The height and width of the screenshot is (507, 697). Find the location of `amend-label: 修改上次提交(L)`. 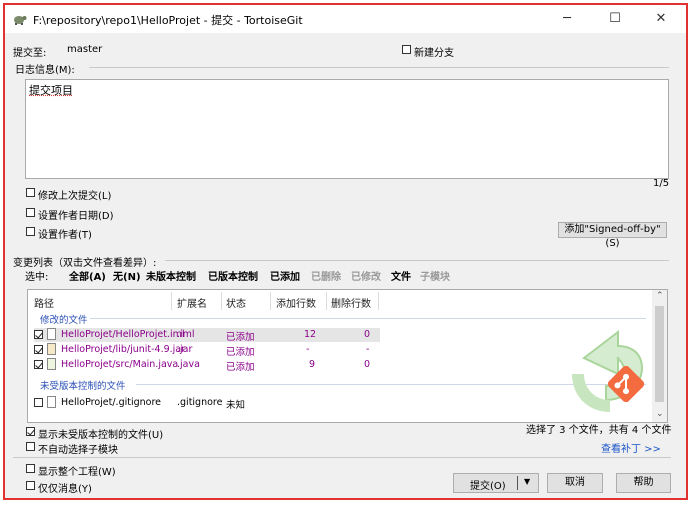

amend-label: 修改上次提交(L) is located at coordinates (75, 196).